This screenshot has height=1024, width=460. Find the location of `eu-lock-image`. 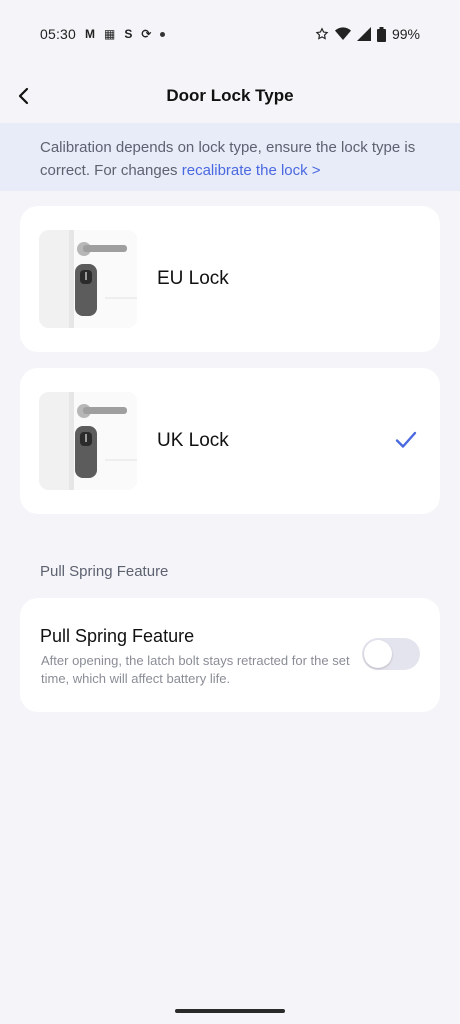

eu-lock-image is located at coordinates (88, 279).